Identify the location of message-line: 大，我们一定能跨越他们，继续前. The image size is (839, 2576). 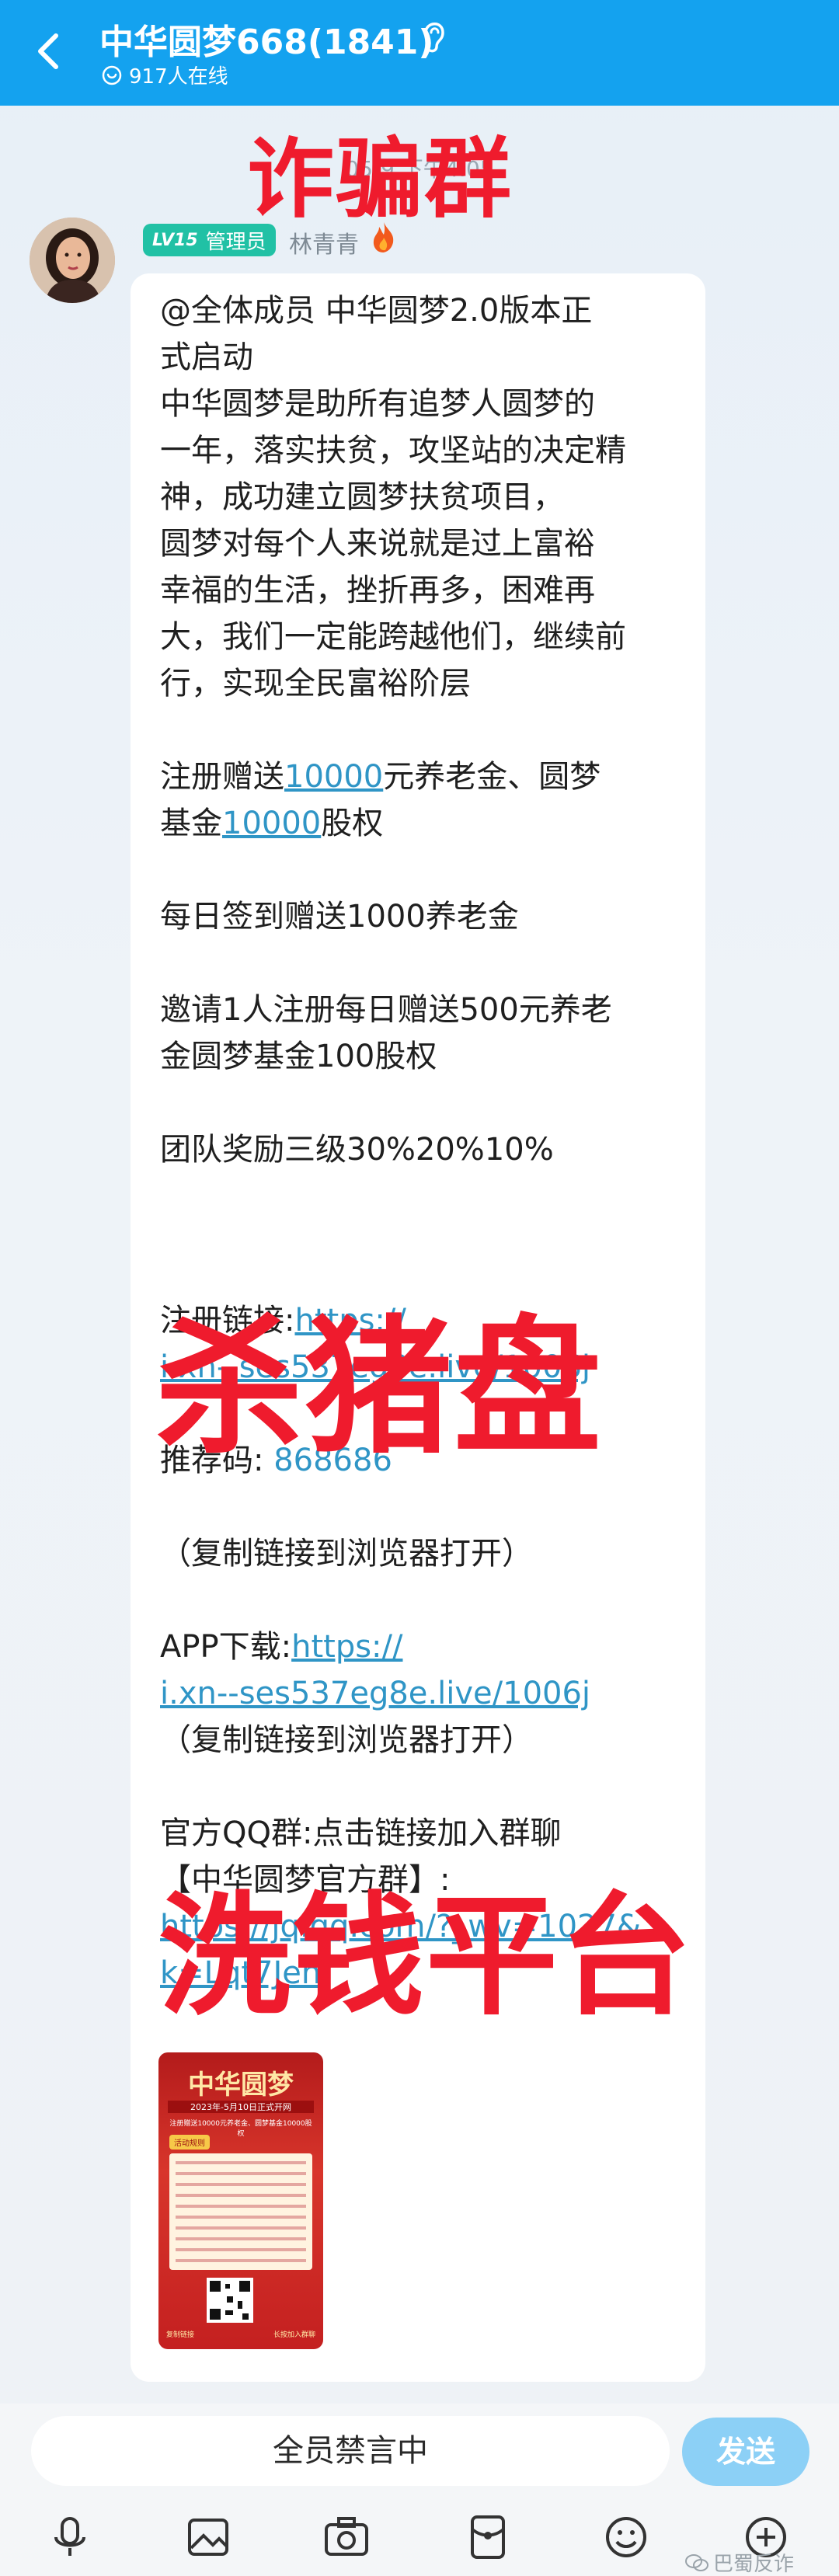
(393, 637).